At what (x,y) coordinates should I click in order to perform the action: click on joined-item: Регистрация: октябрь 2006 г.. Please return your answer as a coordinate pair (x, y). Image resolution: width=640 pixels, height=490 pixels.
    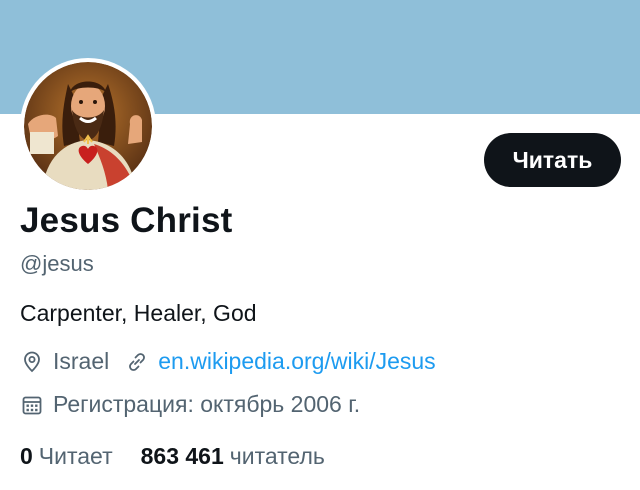
    Looking at the image, I should click on (190, 404).